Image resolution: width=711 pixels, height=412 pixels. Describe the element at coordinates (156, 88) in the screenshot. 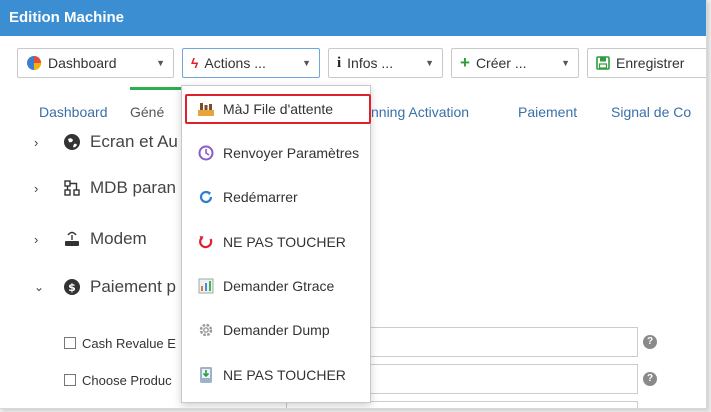

I see `active-tab-indicator` at that location.